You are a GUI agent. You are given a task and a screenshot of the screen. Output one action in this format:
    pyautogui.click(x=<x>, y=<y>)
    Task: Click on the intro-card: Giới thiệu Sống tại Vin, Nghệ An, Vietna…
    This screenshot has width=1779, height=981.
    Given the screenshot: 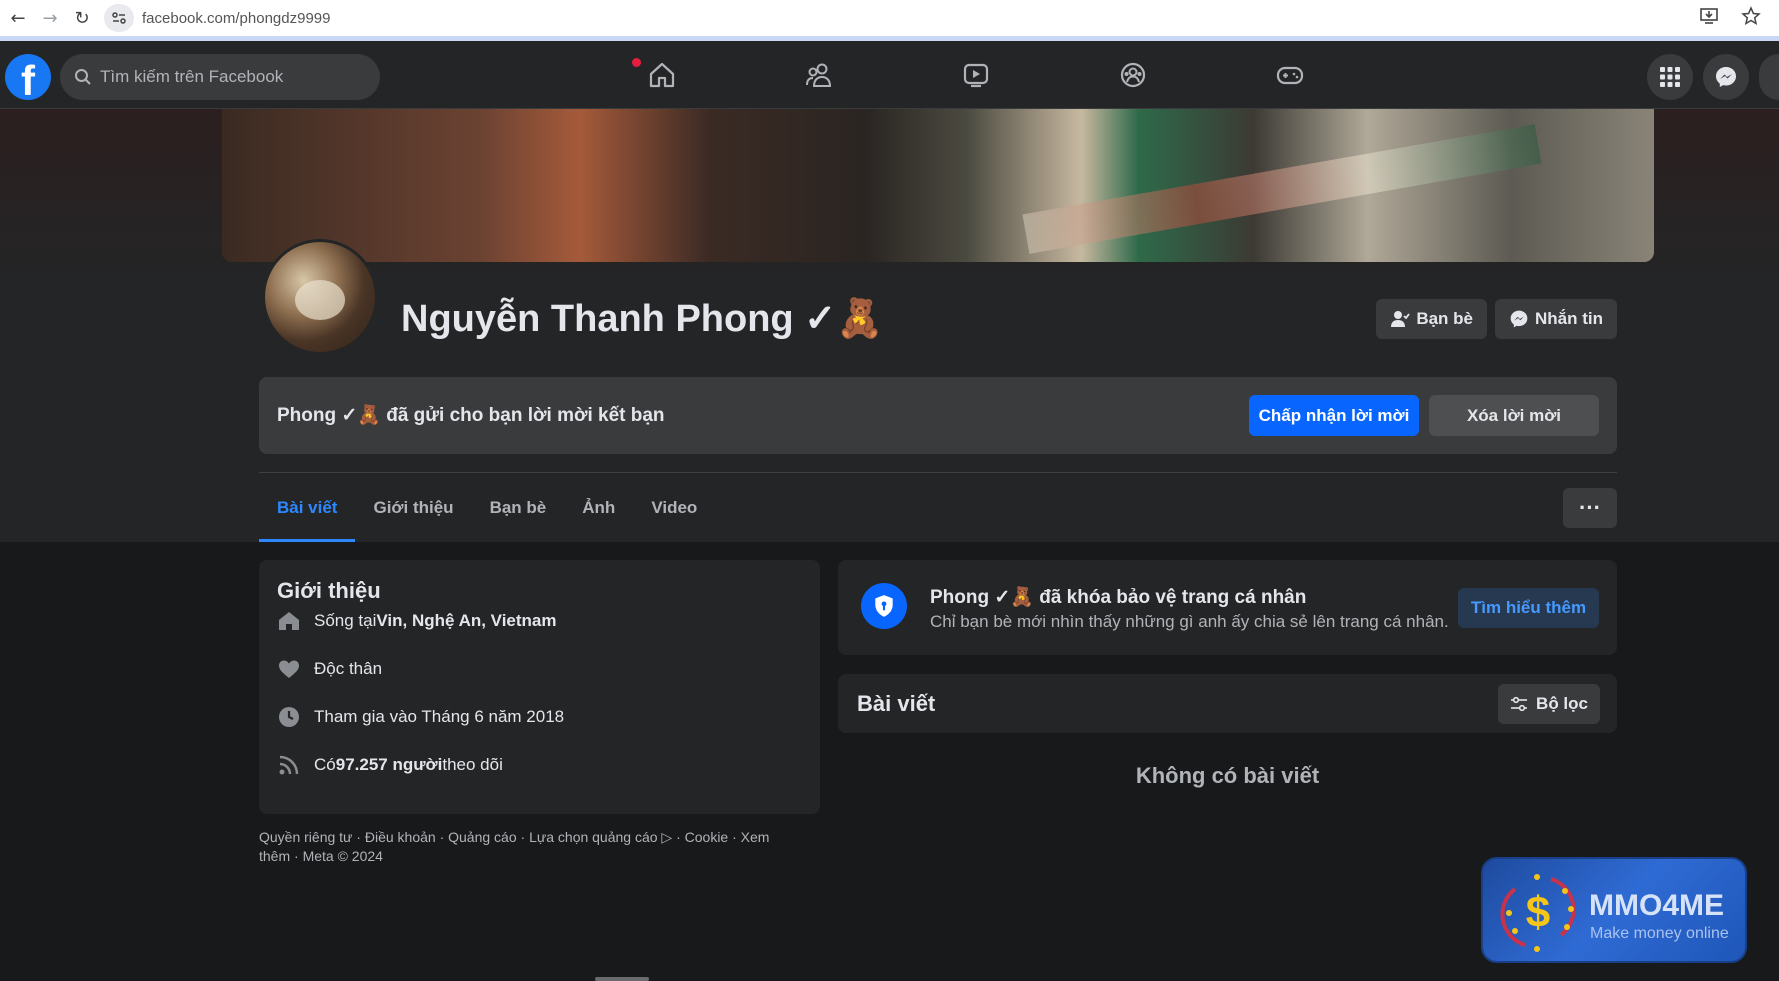 What is the action you would take?
    pyautogui.click(x=539, y=687)
    